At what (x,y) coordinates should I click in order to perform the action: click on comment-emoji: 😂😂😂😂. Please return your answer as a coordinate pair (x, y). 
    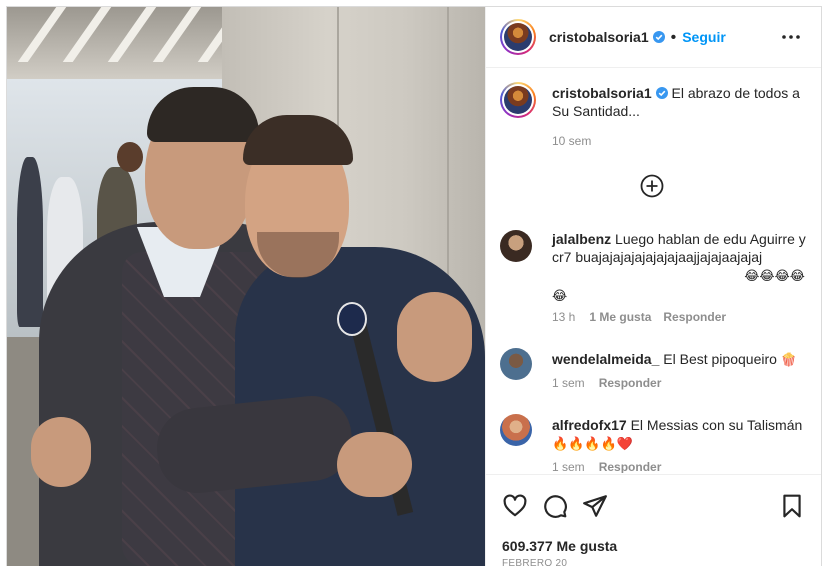
    Looking at the image, I should click on (774, 276).